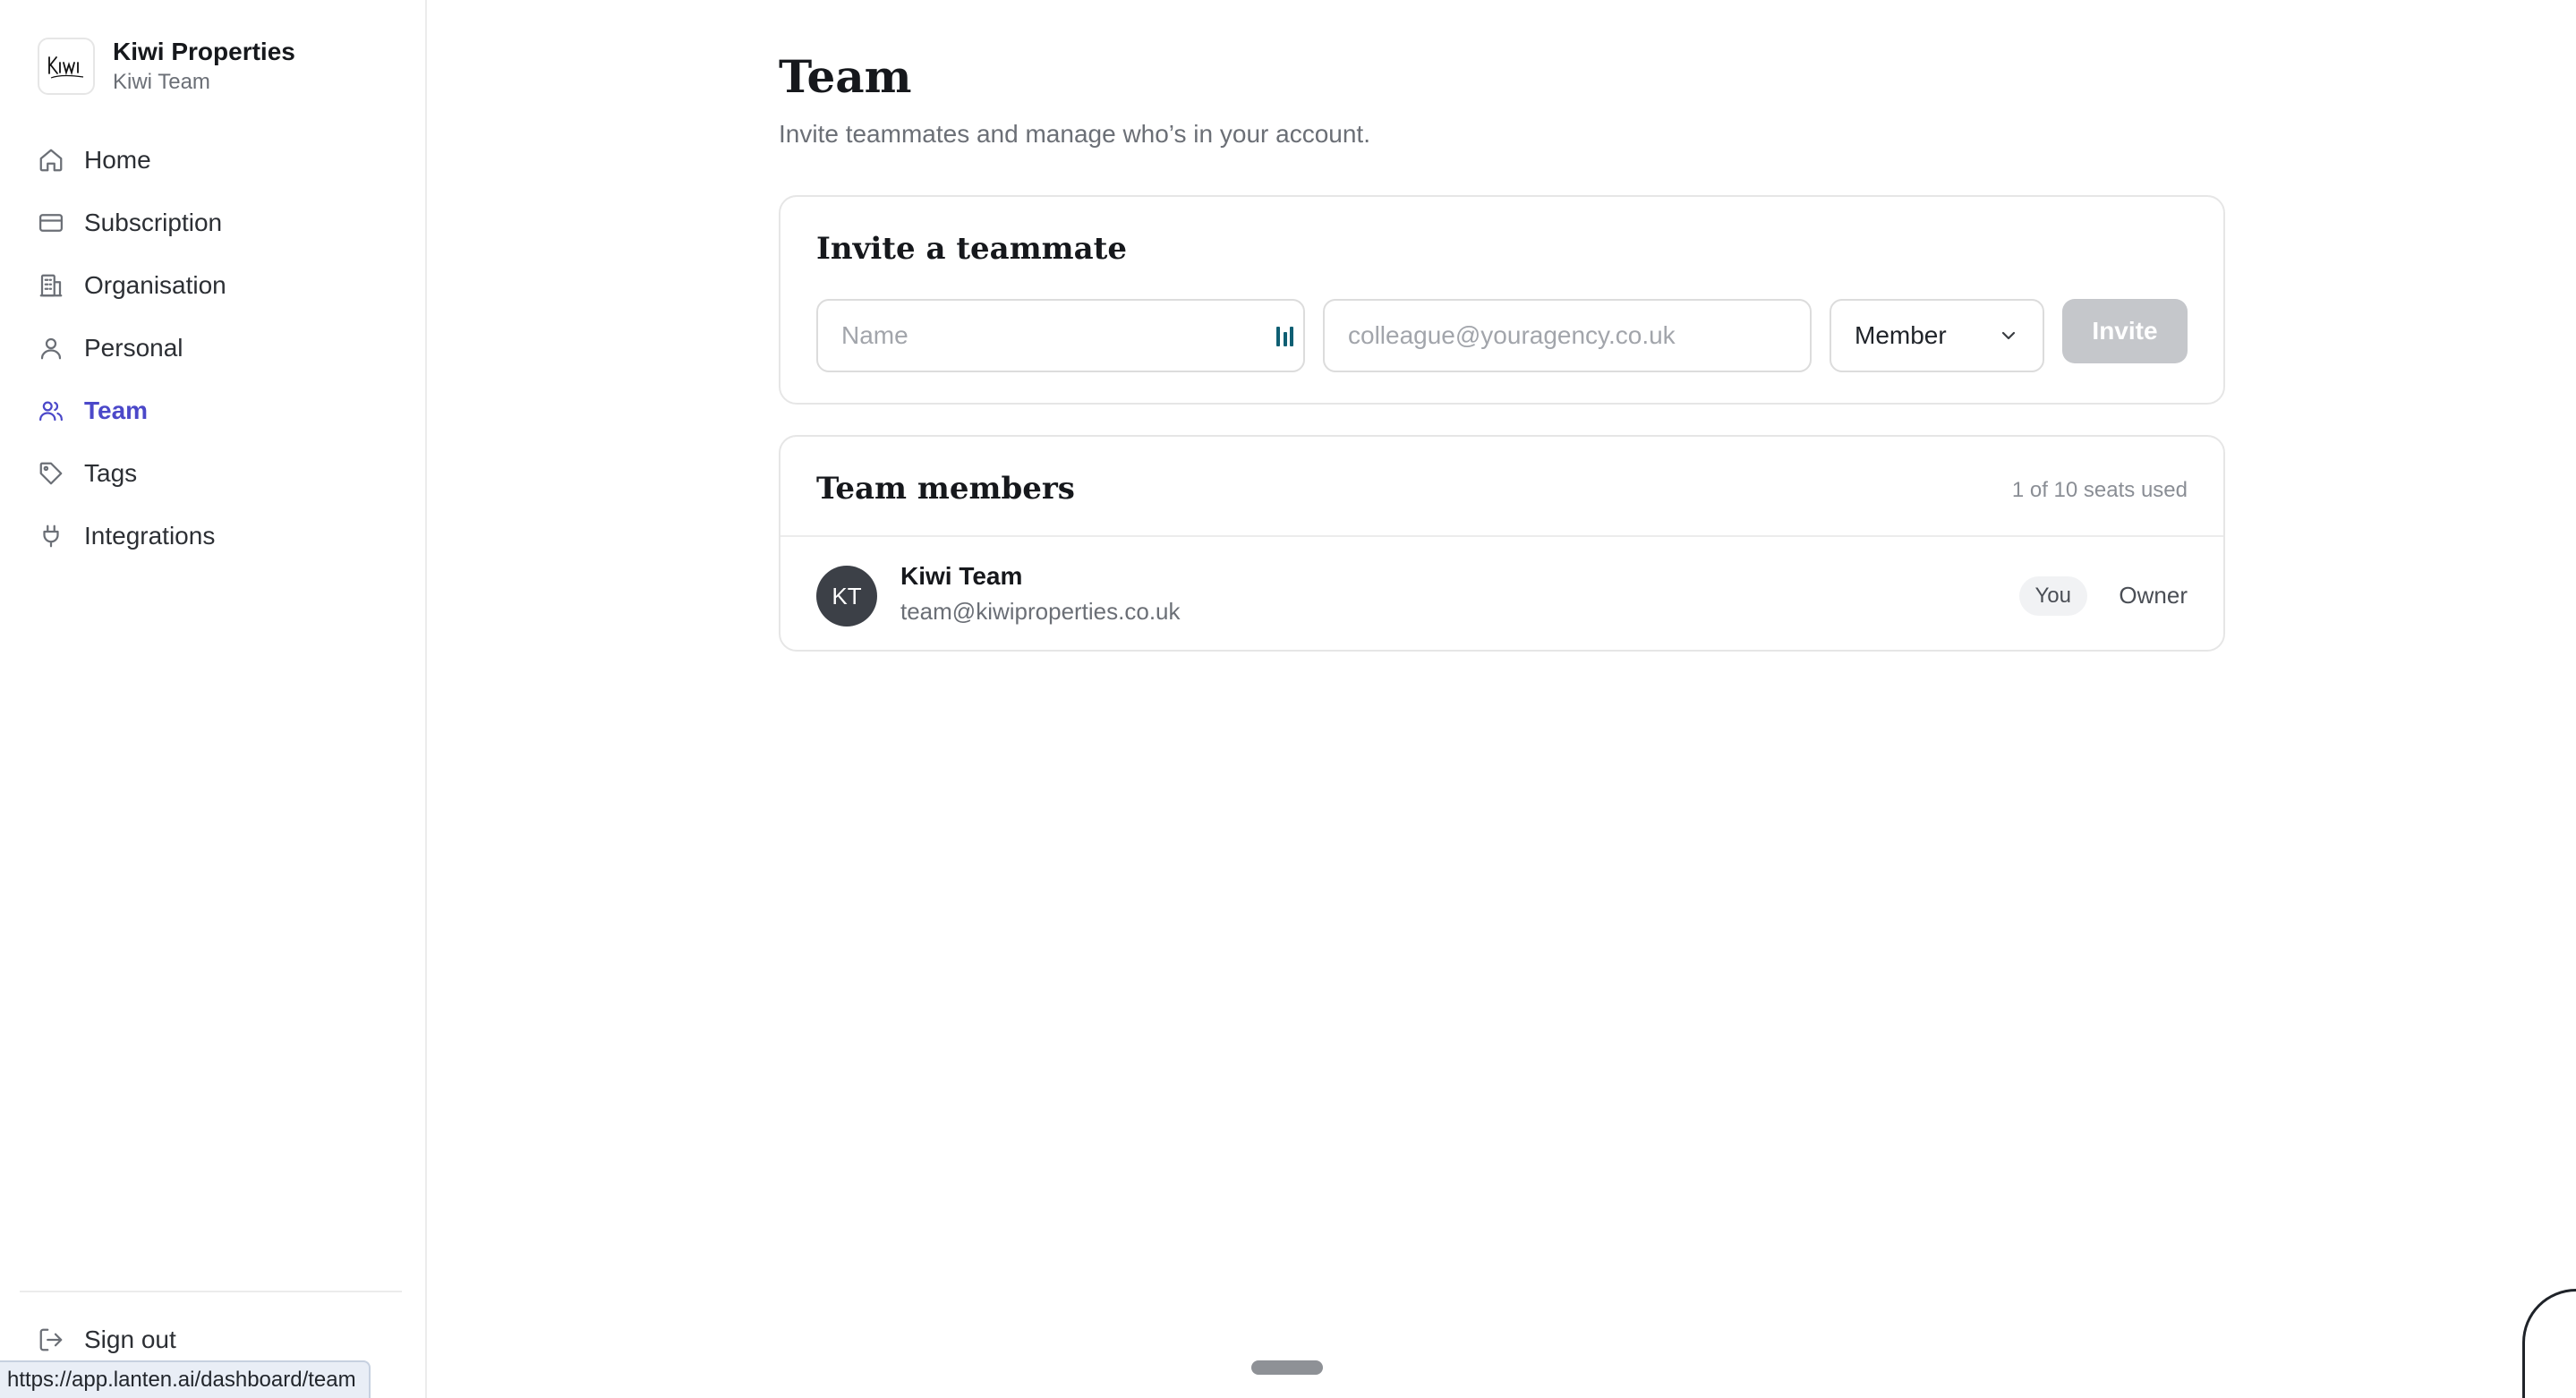 This screenshot has width=2576, height=1398. What do you see at coordinates (1567, 335) in the screenshot?
I see `email-input` at bounding box center [1567, 335].